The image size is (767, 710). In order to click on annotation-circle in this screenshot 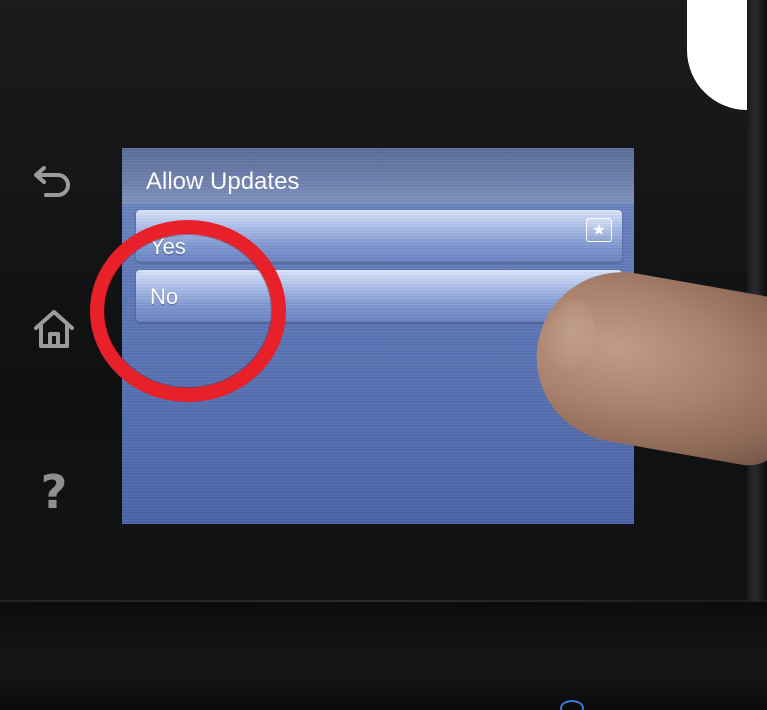, I will do `click(188, 311)`.